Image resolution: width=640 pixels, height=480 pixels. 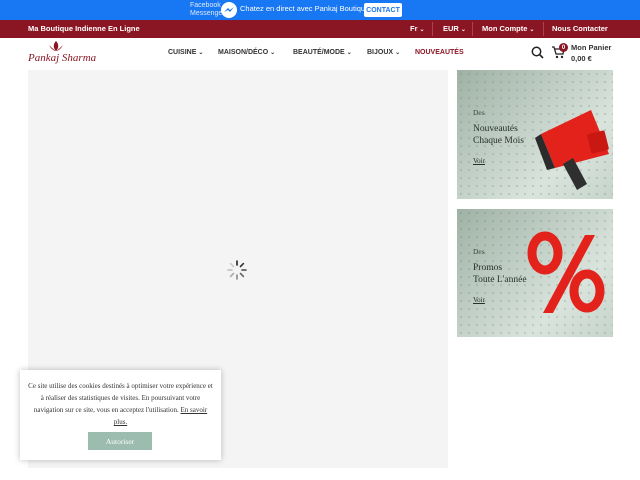 I want to click on language-value: Fr, so click(x=414, y=28).